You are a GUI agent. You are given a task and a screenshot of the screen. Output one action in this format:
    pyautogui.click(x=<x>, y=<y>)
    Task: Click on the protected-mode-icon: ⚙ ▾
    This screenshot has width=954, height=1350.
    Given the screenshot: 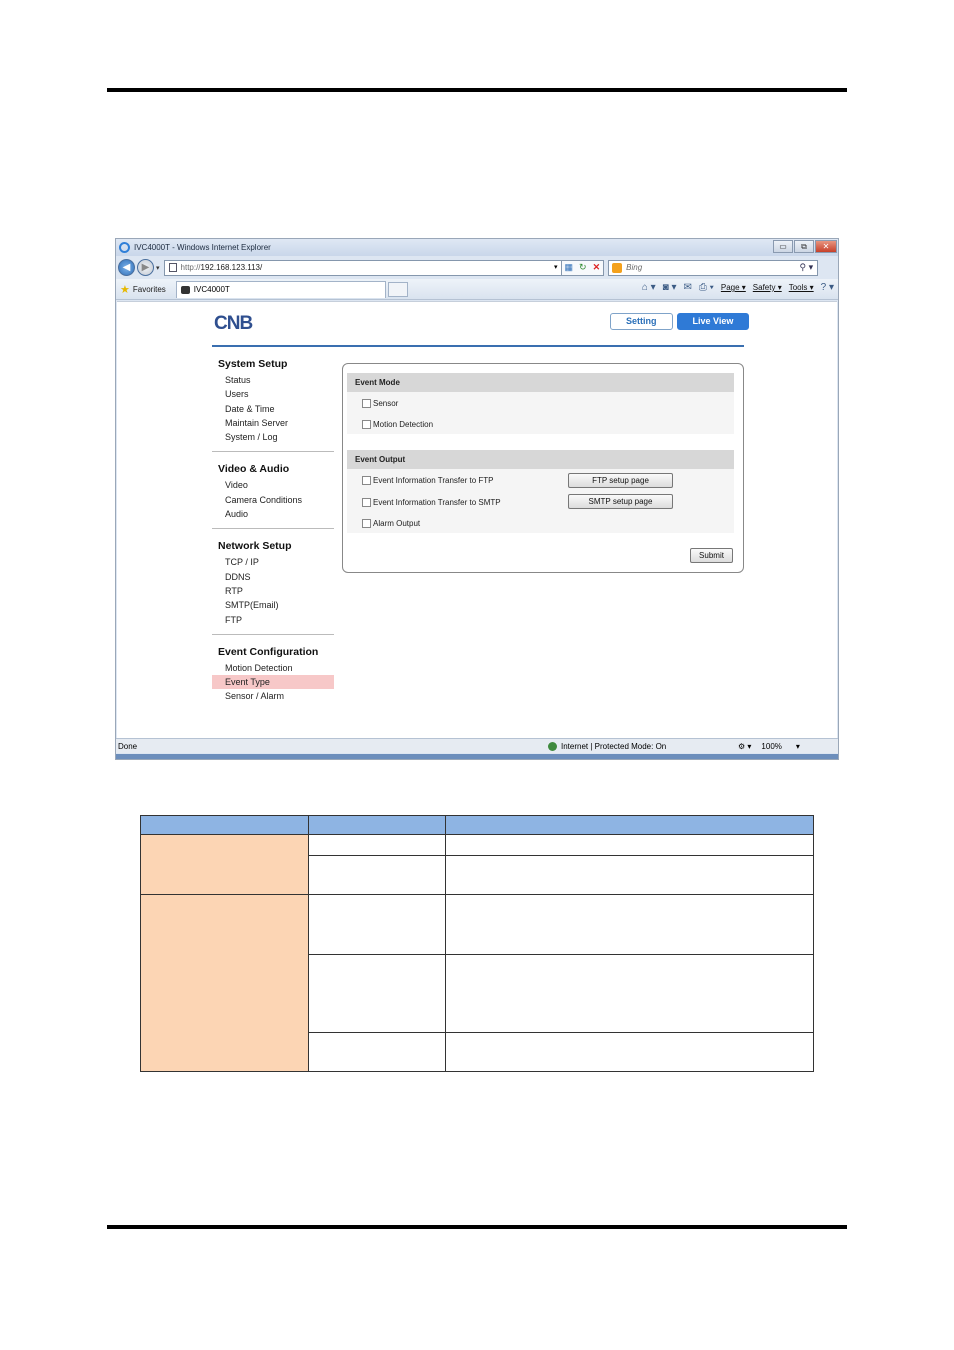 What is the action you would take?
    pyautogui.click(x=744, y=746)
    